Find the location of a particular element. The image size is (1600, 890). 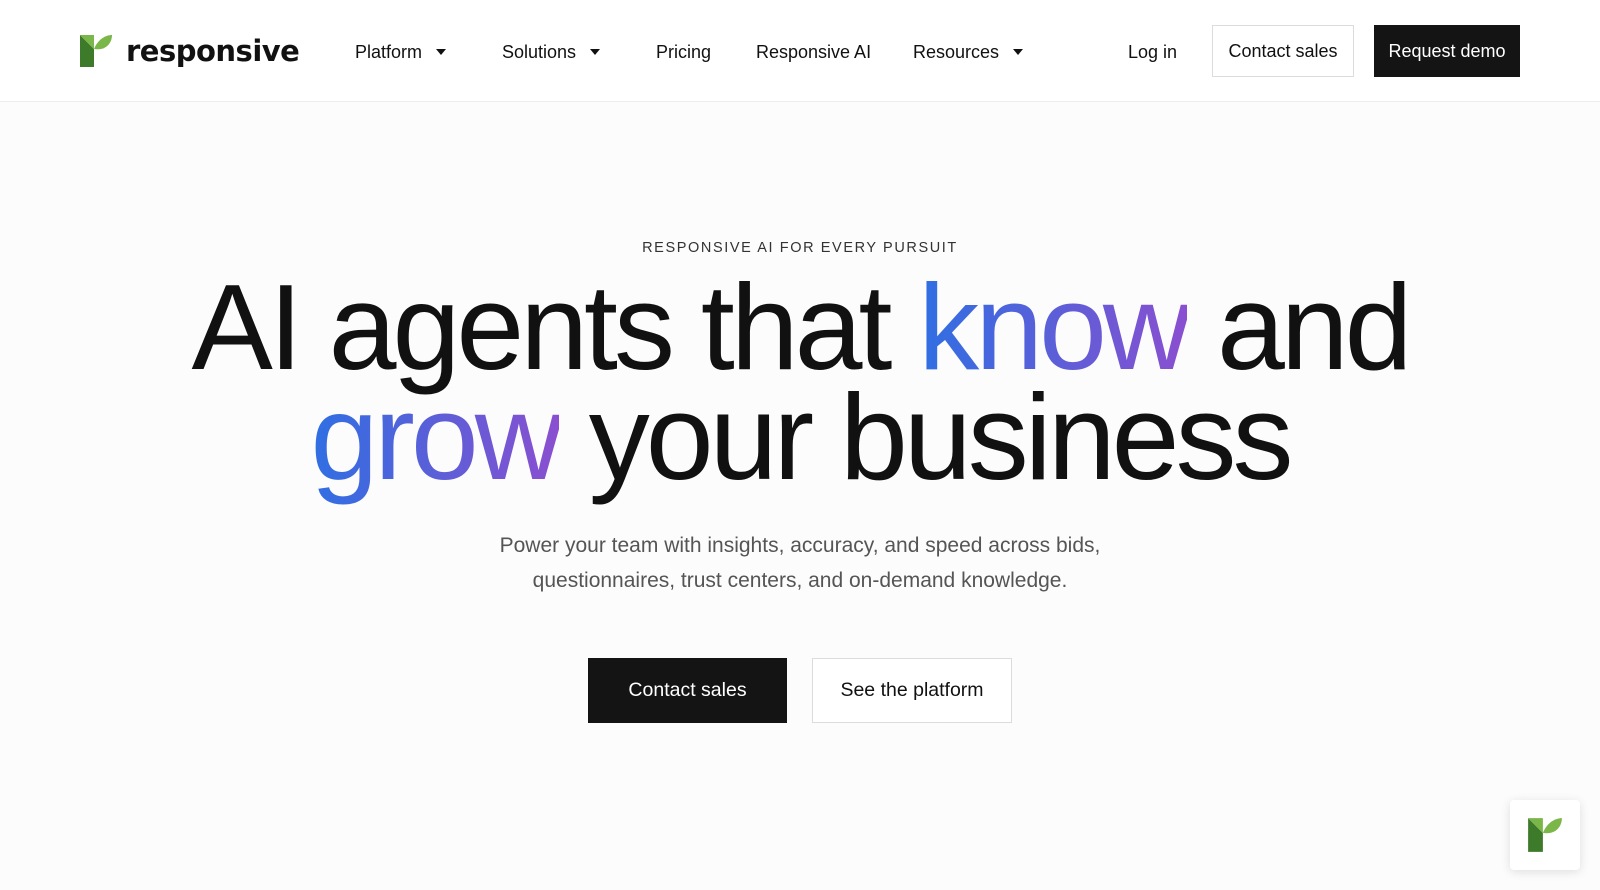

nav-item-responsive-ai: Responsive AI is located at coordinates (813, 52).